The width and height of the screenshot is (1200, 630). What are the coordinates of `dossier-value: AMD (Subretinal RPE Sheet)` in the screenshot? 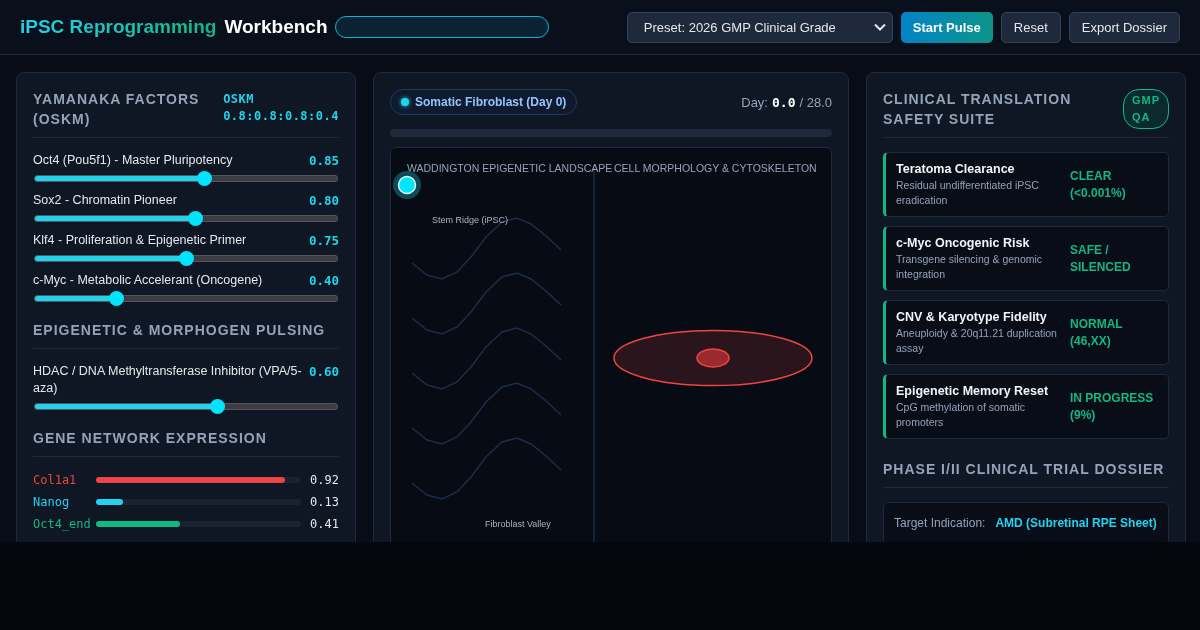 It's located at (1076, 523).